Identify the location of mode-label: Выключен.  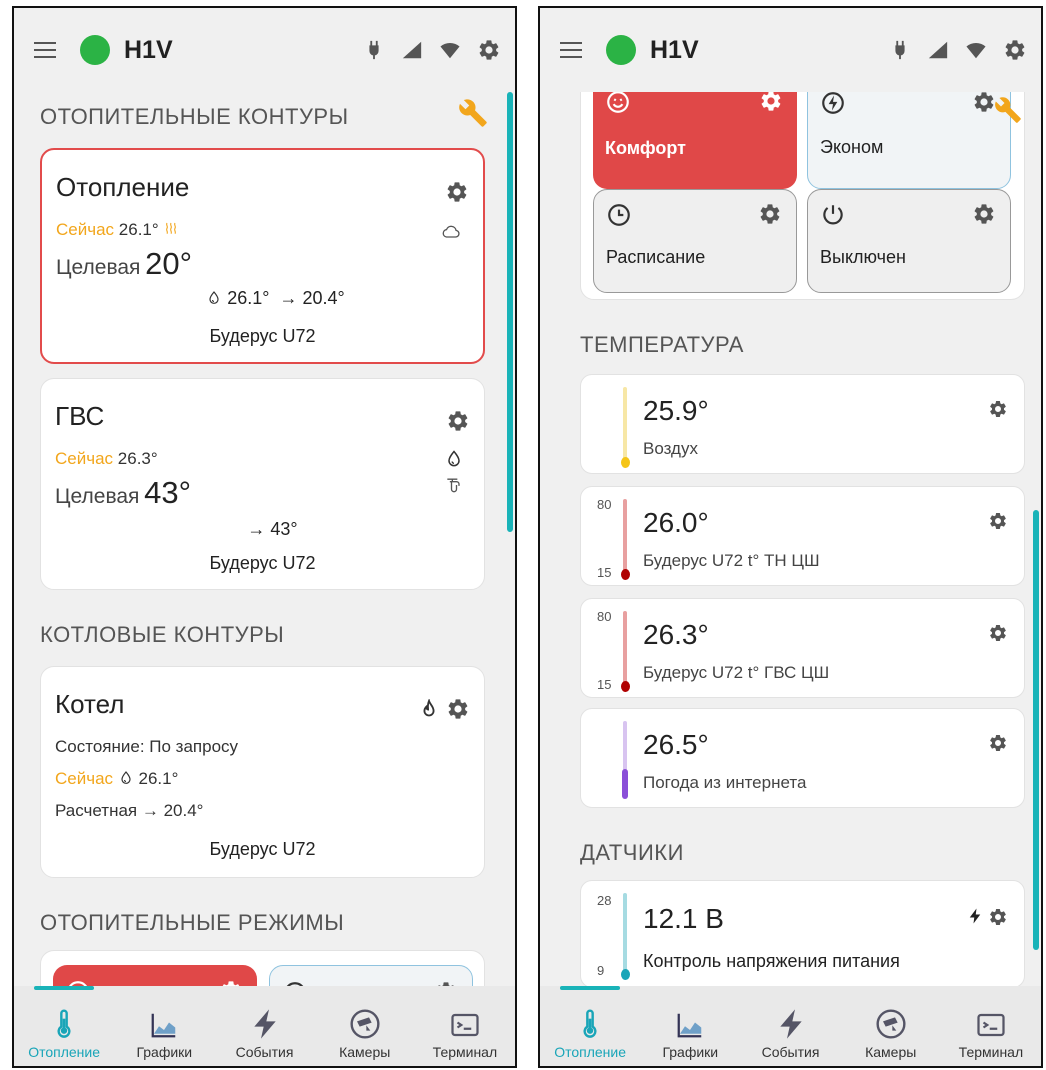
(863, 257).